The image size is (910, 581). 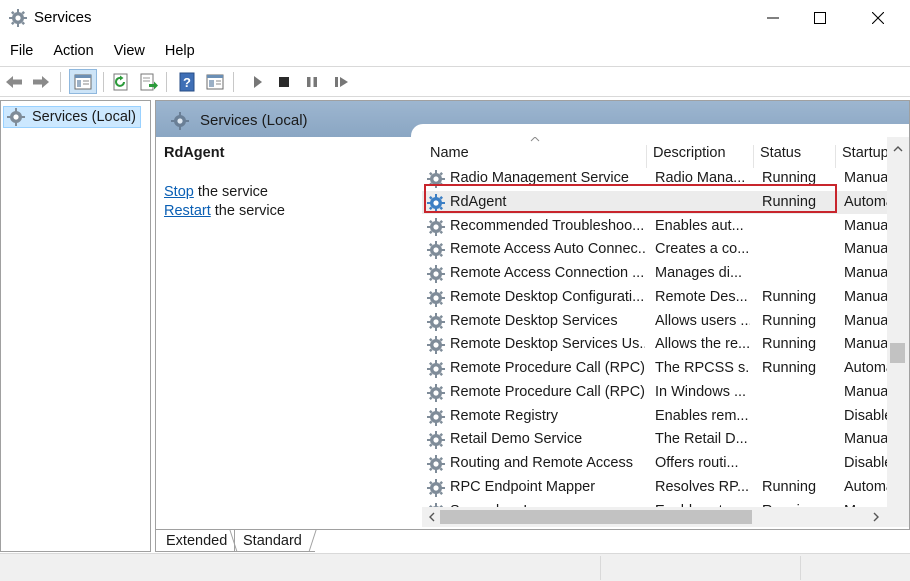 What do you see at coordinates (179, 192) in the screenshot?
I see `stop-service-link: Stop` at bounding box center [179, 192].